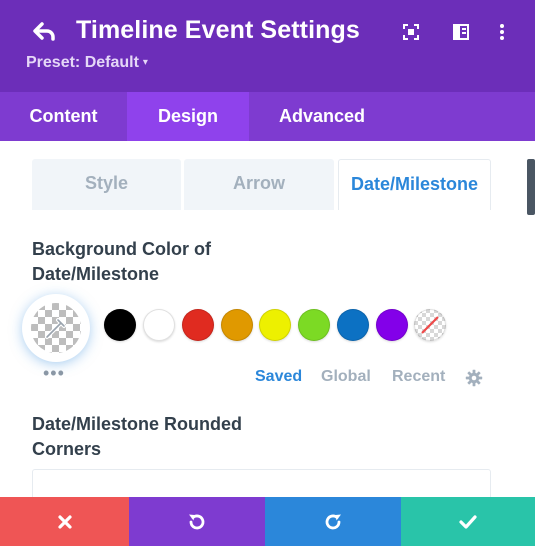 This screenshot has width=535, height=546. I want to click on current-color-swatch, so click(56, 328).